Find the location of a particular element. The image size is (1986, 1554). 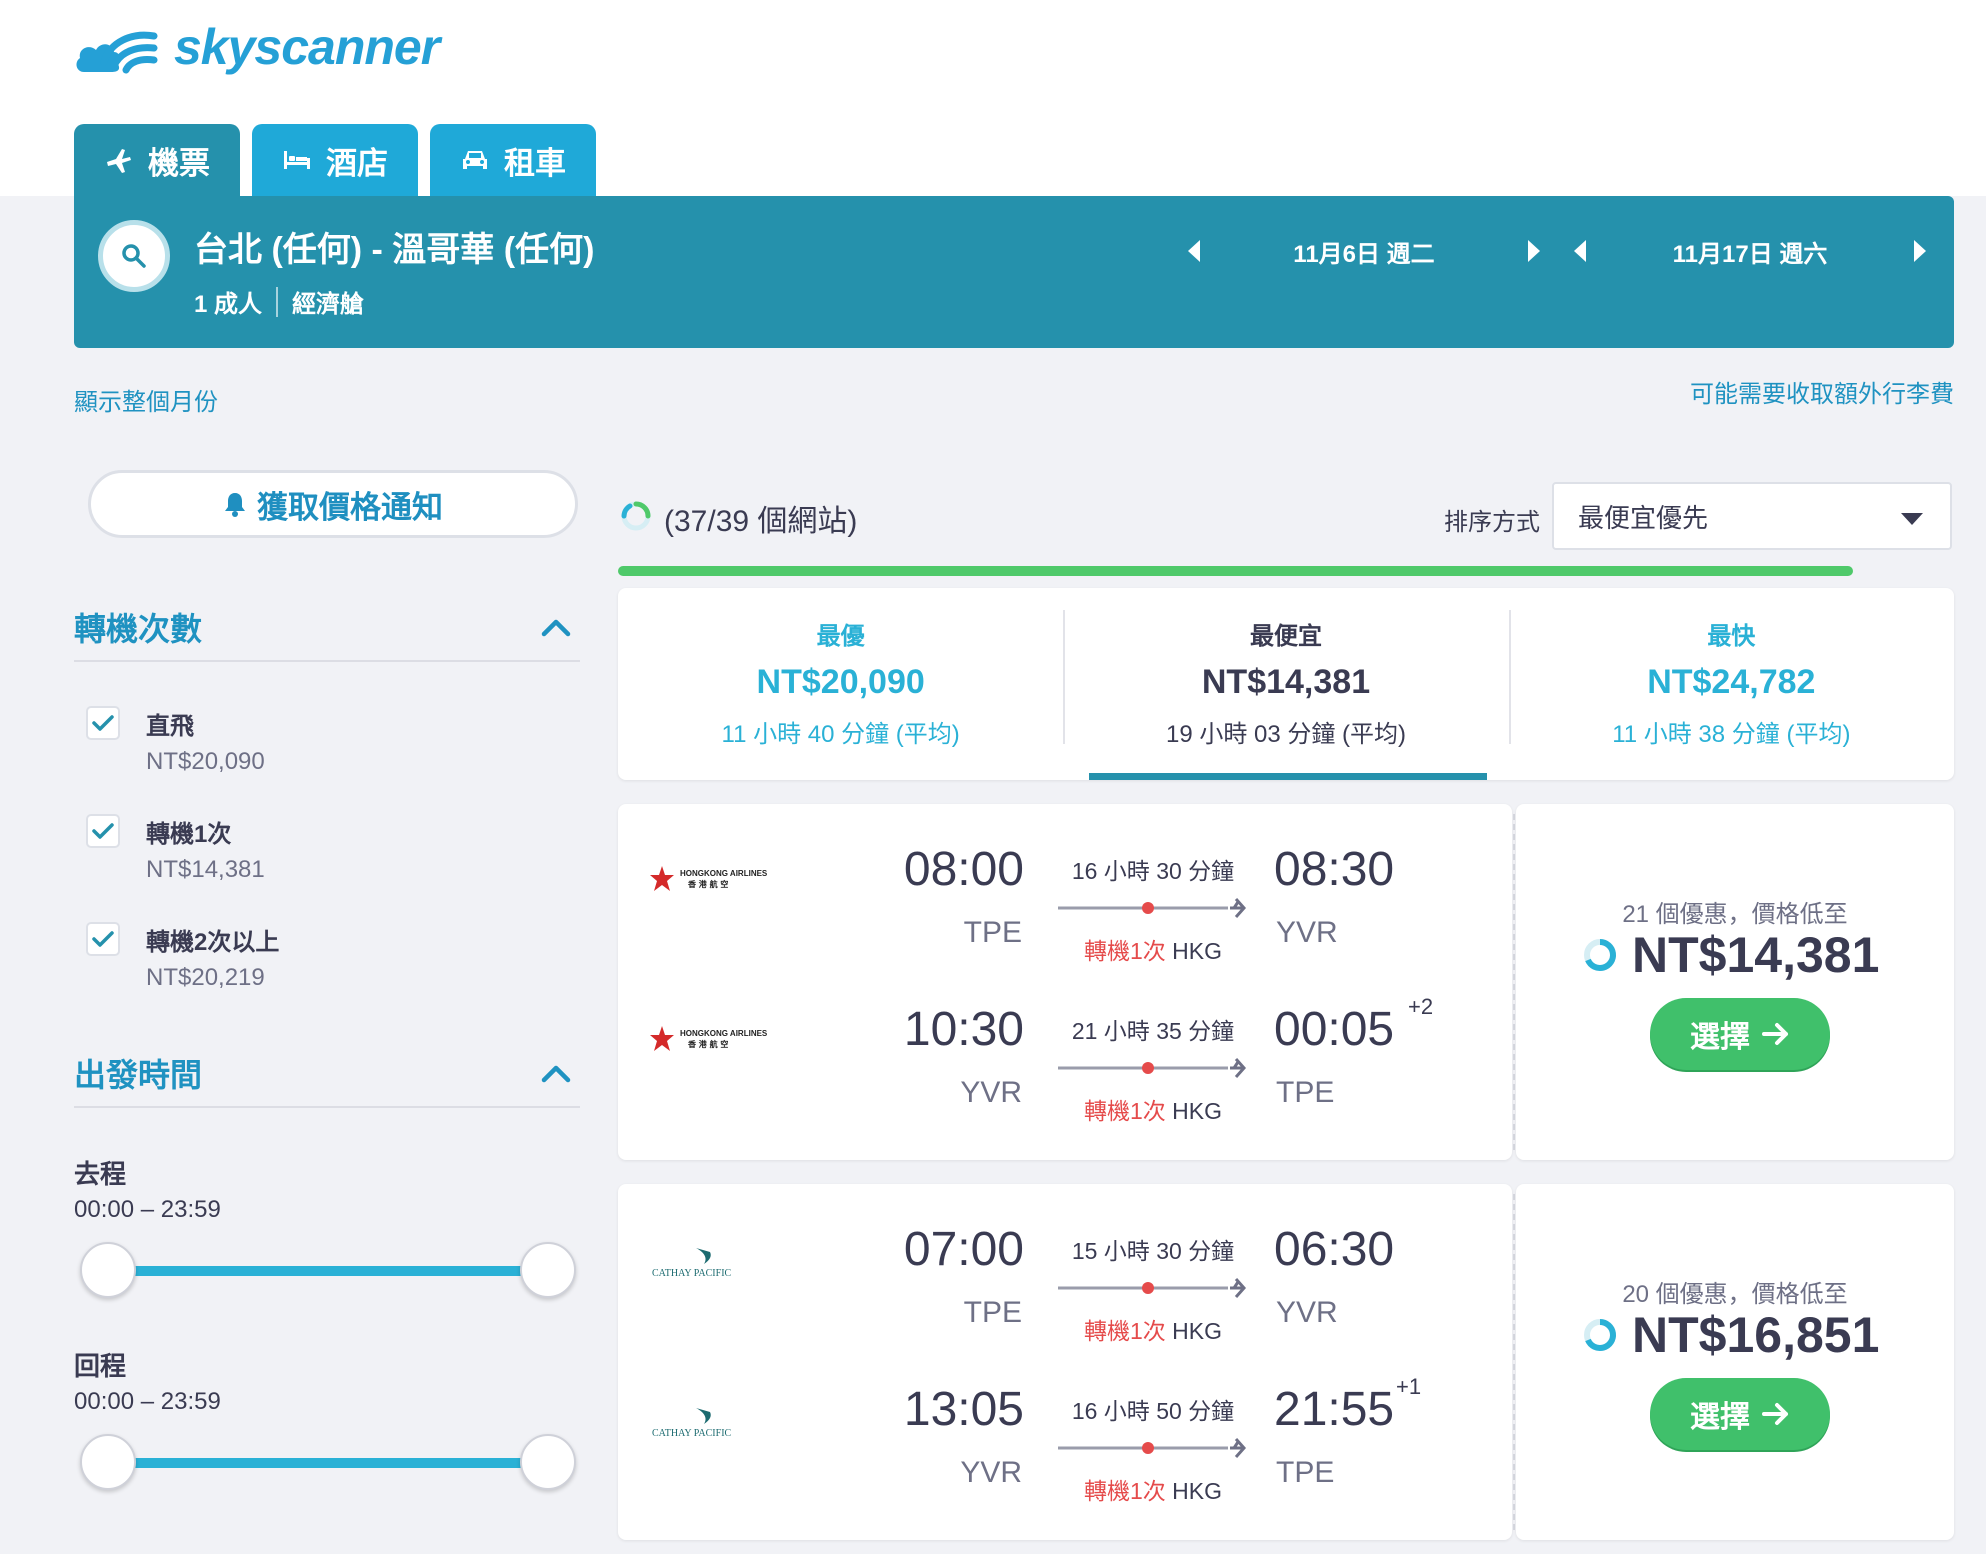

stops-filter-title: 轉機次數 is located at coordinates (138, 627).